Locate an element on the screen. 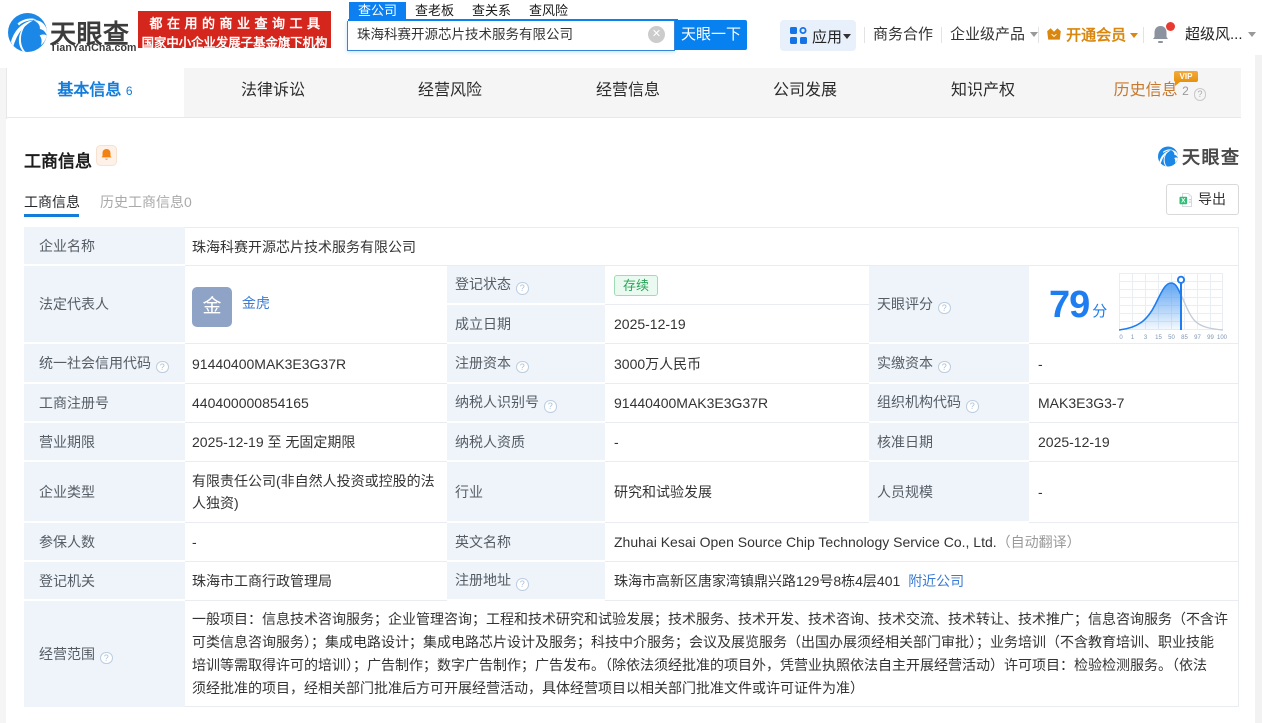 Image resolution: width=1262 pixels, height=723 pixels. svg-text: 50 is located at coordinates (1171, 338).